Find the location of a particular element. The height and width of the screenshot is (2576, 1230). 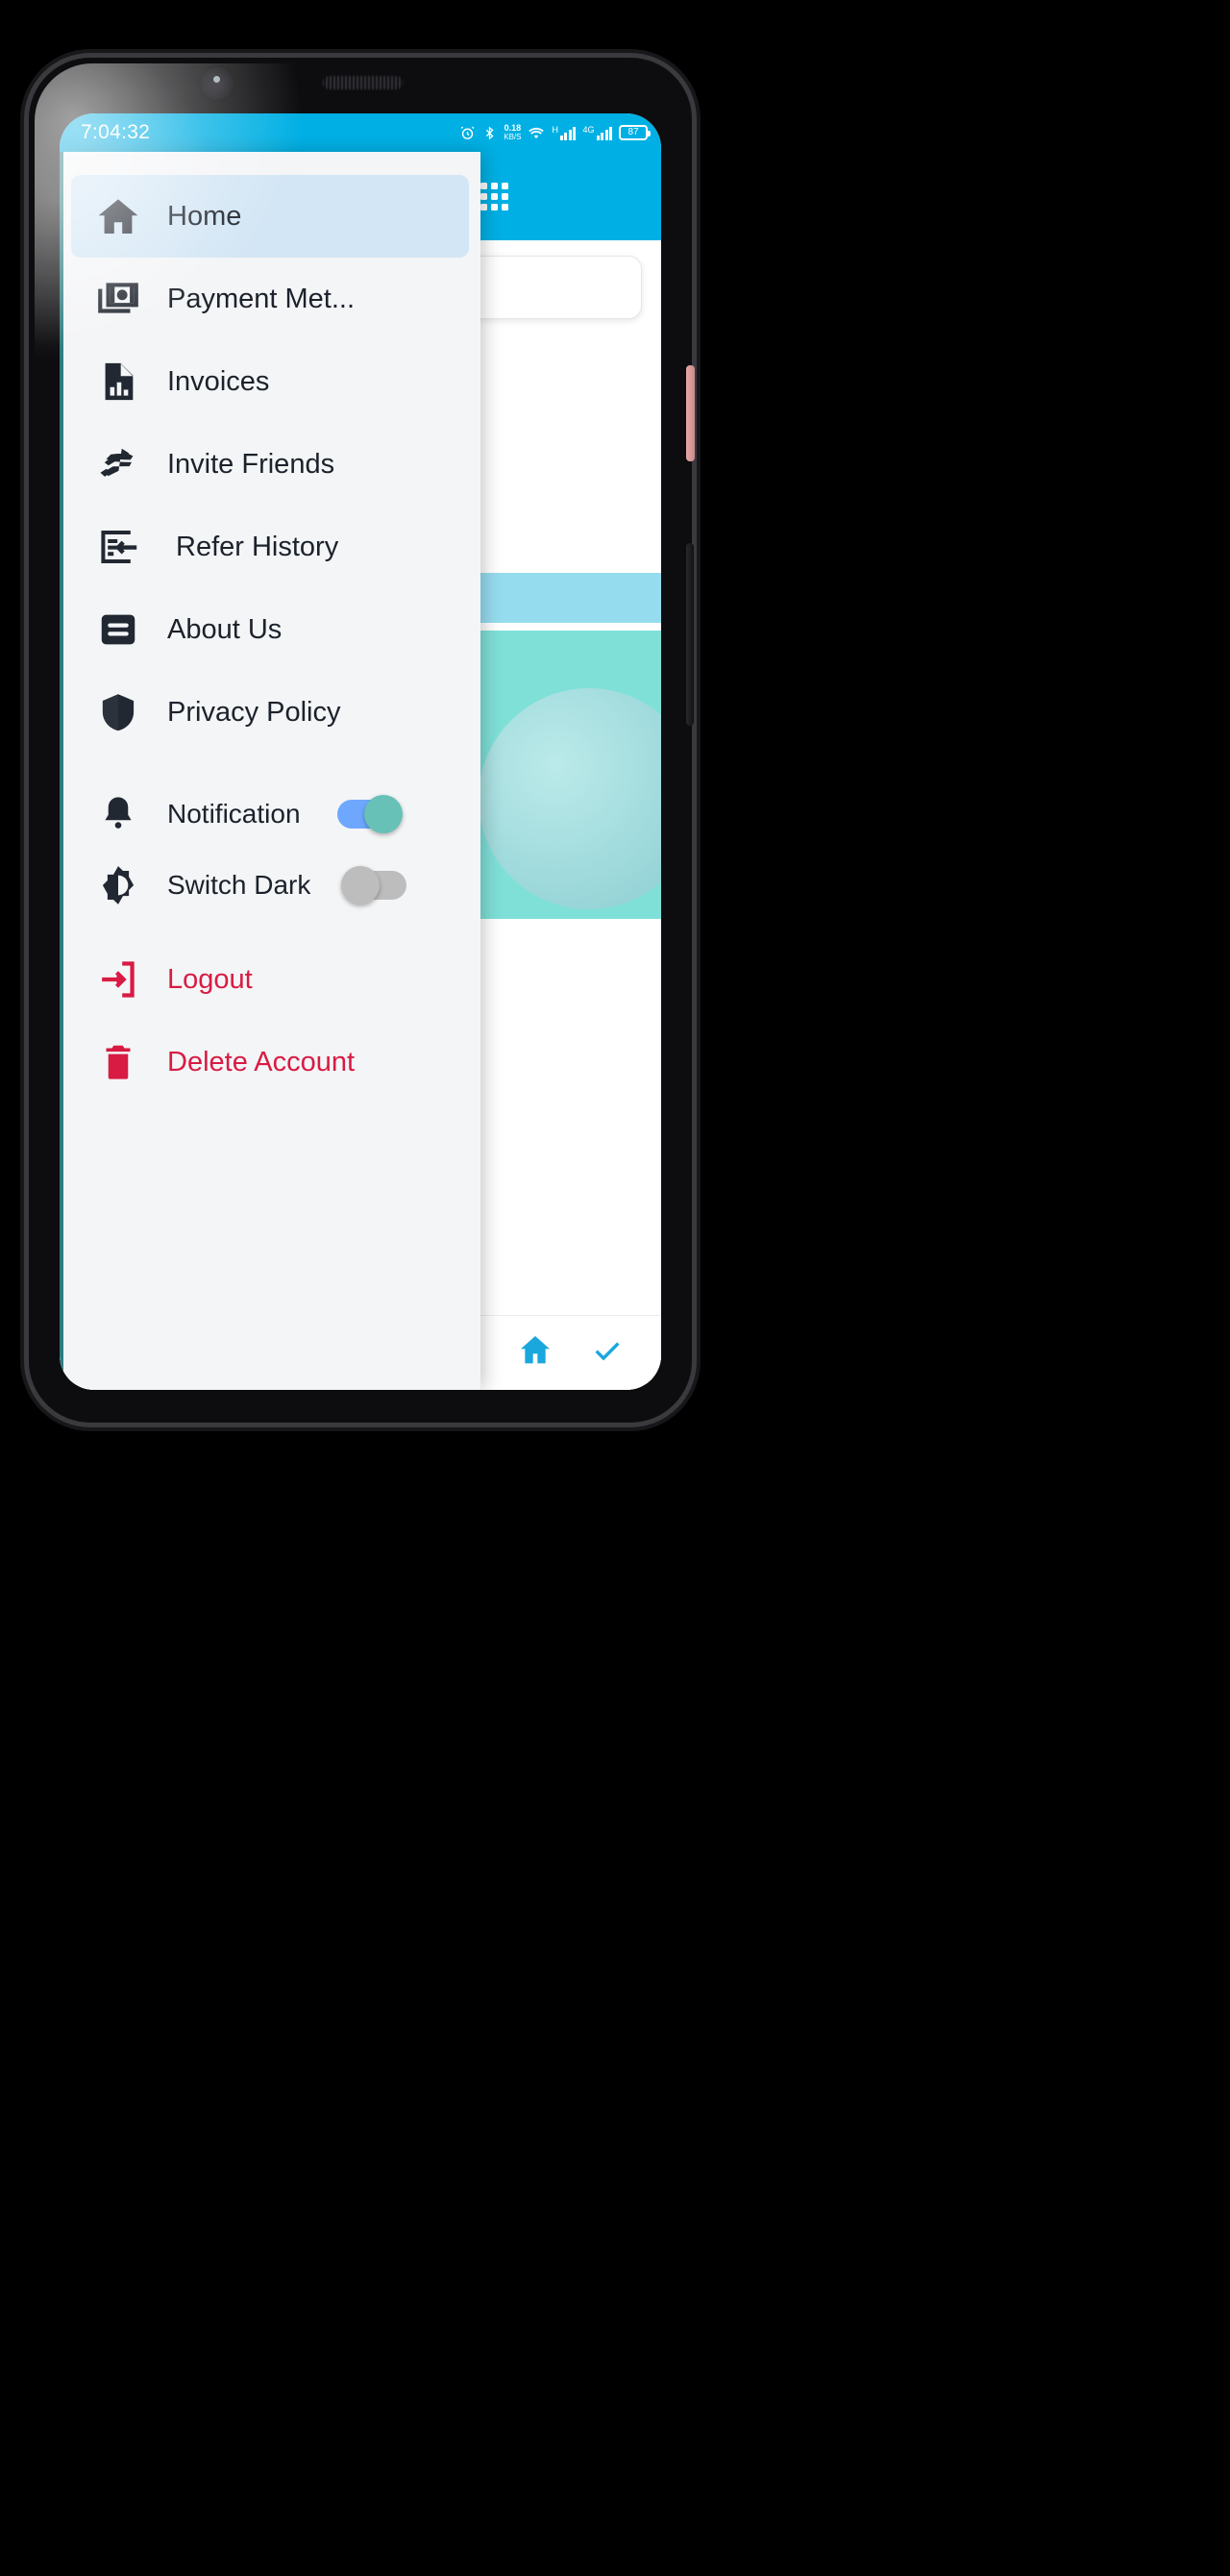

battery-percent: 87 is located at coordinates (633, 132).